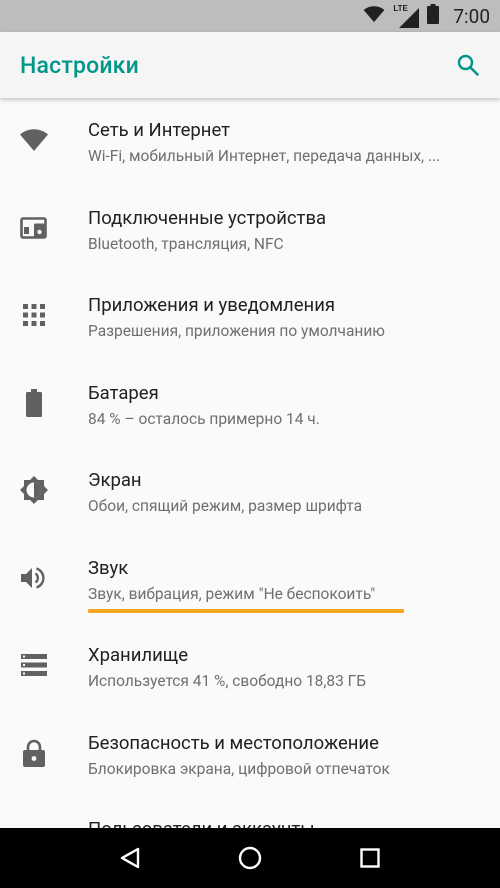 The height and width of the screenshot is (888, 500). What do you see at coordinates (433, 16) in the screenshot?
I see `battery-status-icon` at bounding box center [433, 16].